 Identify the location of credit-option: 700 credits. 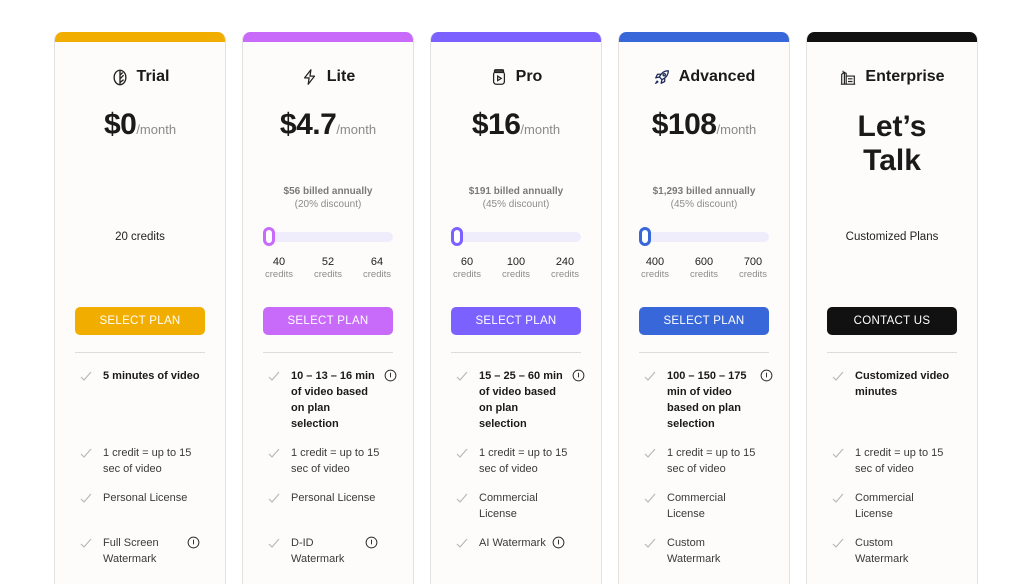
(753, 268).